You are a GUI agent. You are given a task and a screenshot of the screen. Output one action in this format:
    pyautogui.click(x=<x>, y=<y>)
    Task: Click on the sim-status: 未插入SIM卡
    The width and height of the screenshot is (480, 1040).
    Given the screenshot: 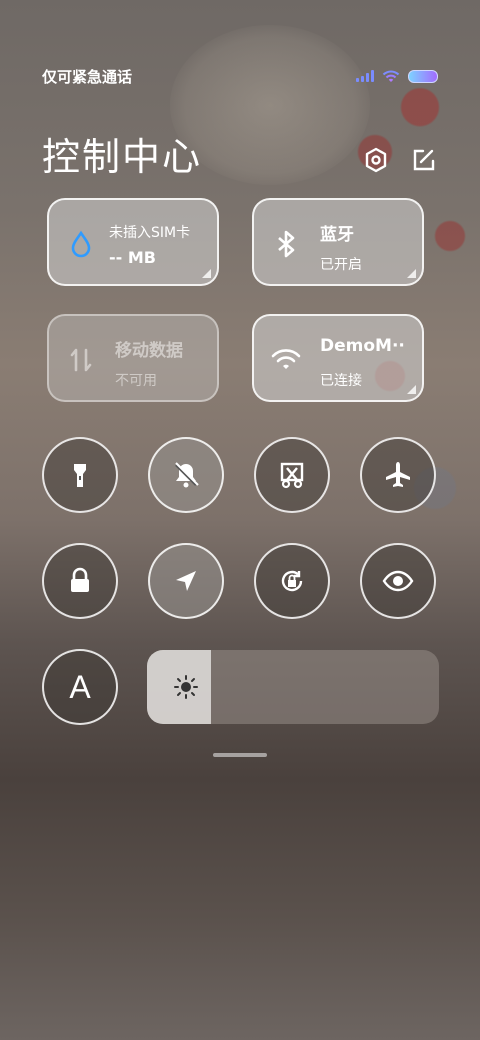 What is the action you would take?
    pyautogui.click(x=150, y=233)
    